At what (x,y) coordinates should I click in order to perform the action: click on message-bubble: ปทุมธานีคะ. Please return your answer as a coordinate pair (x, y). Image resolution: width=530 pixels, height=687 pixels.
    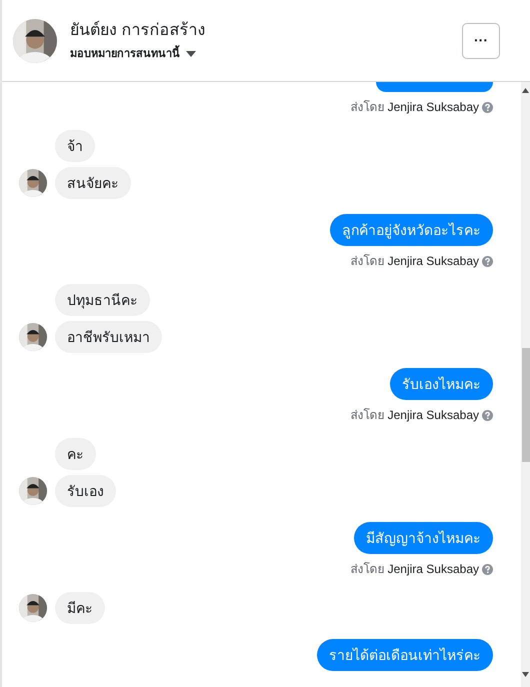
    Looking at the image, I should click on (102, 300).